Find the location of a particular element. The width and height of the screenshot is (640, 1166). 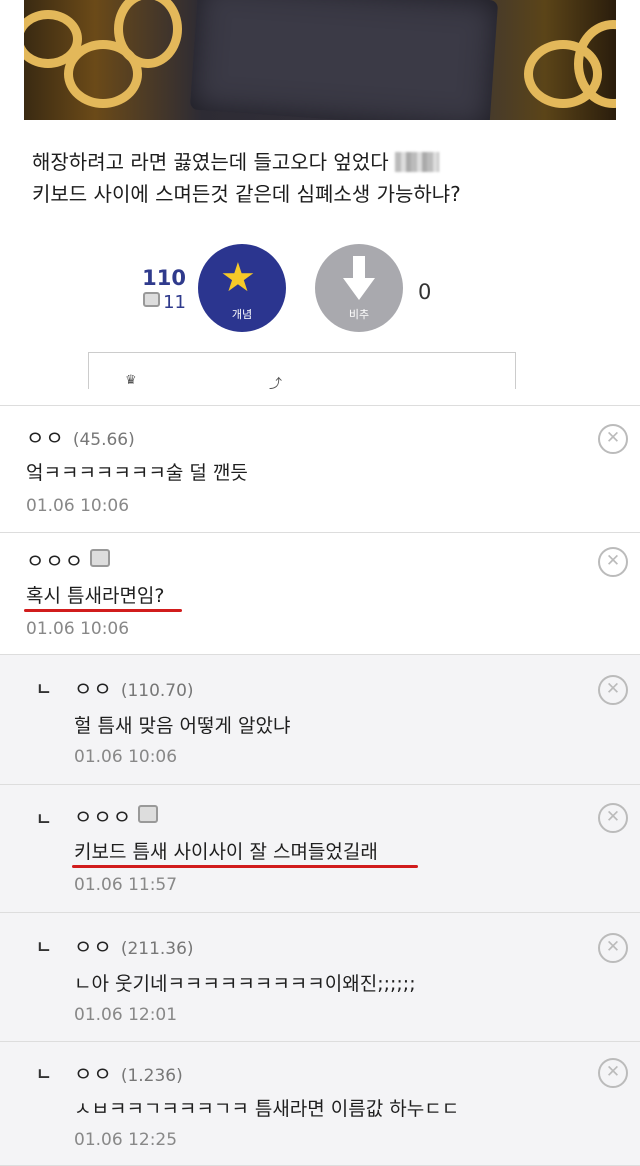

comment-nick: ㅇㅇ (110.70) is located at coordinates (134, 687).